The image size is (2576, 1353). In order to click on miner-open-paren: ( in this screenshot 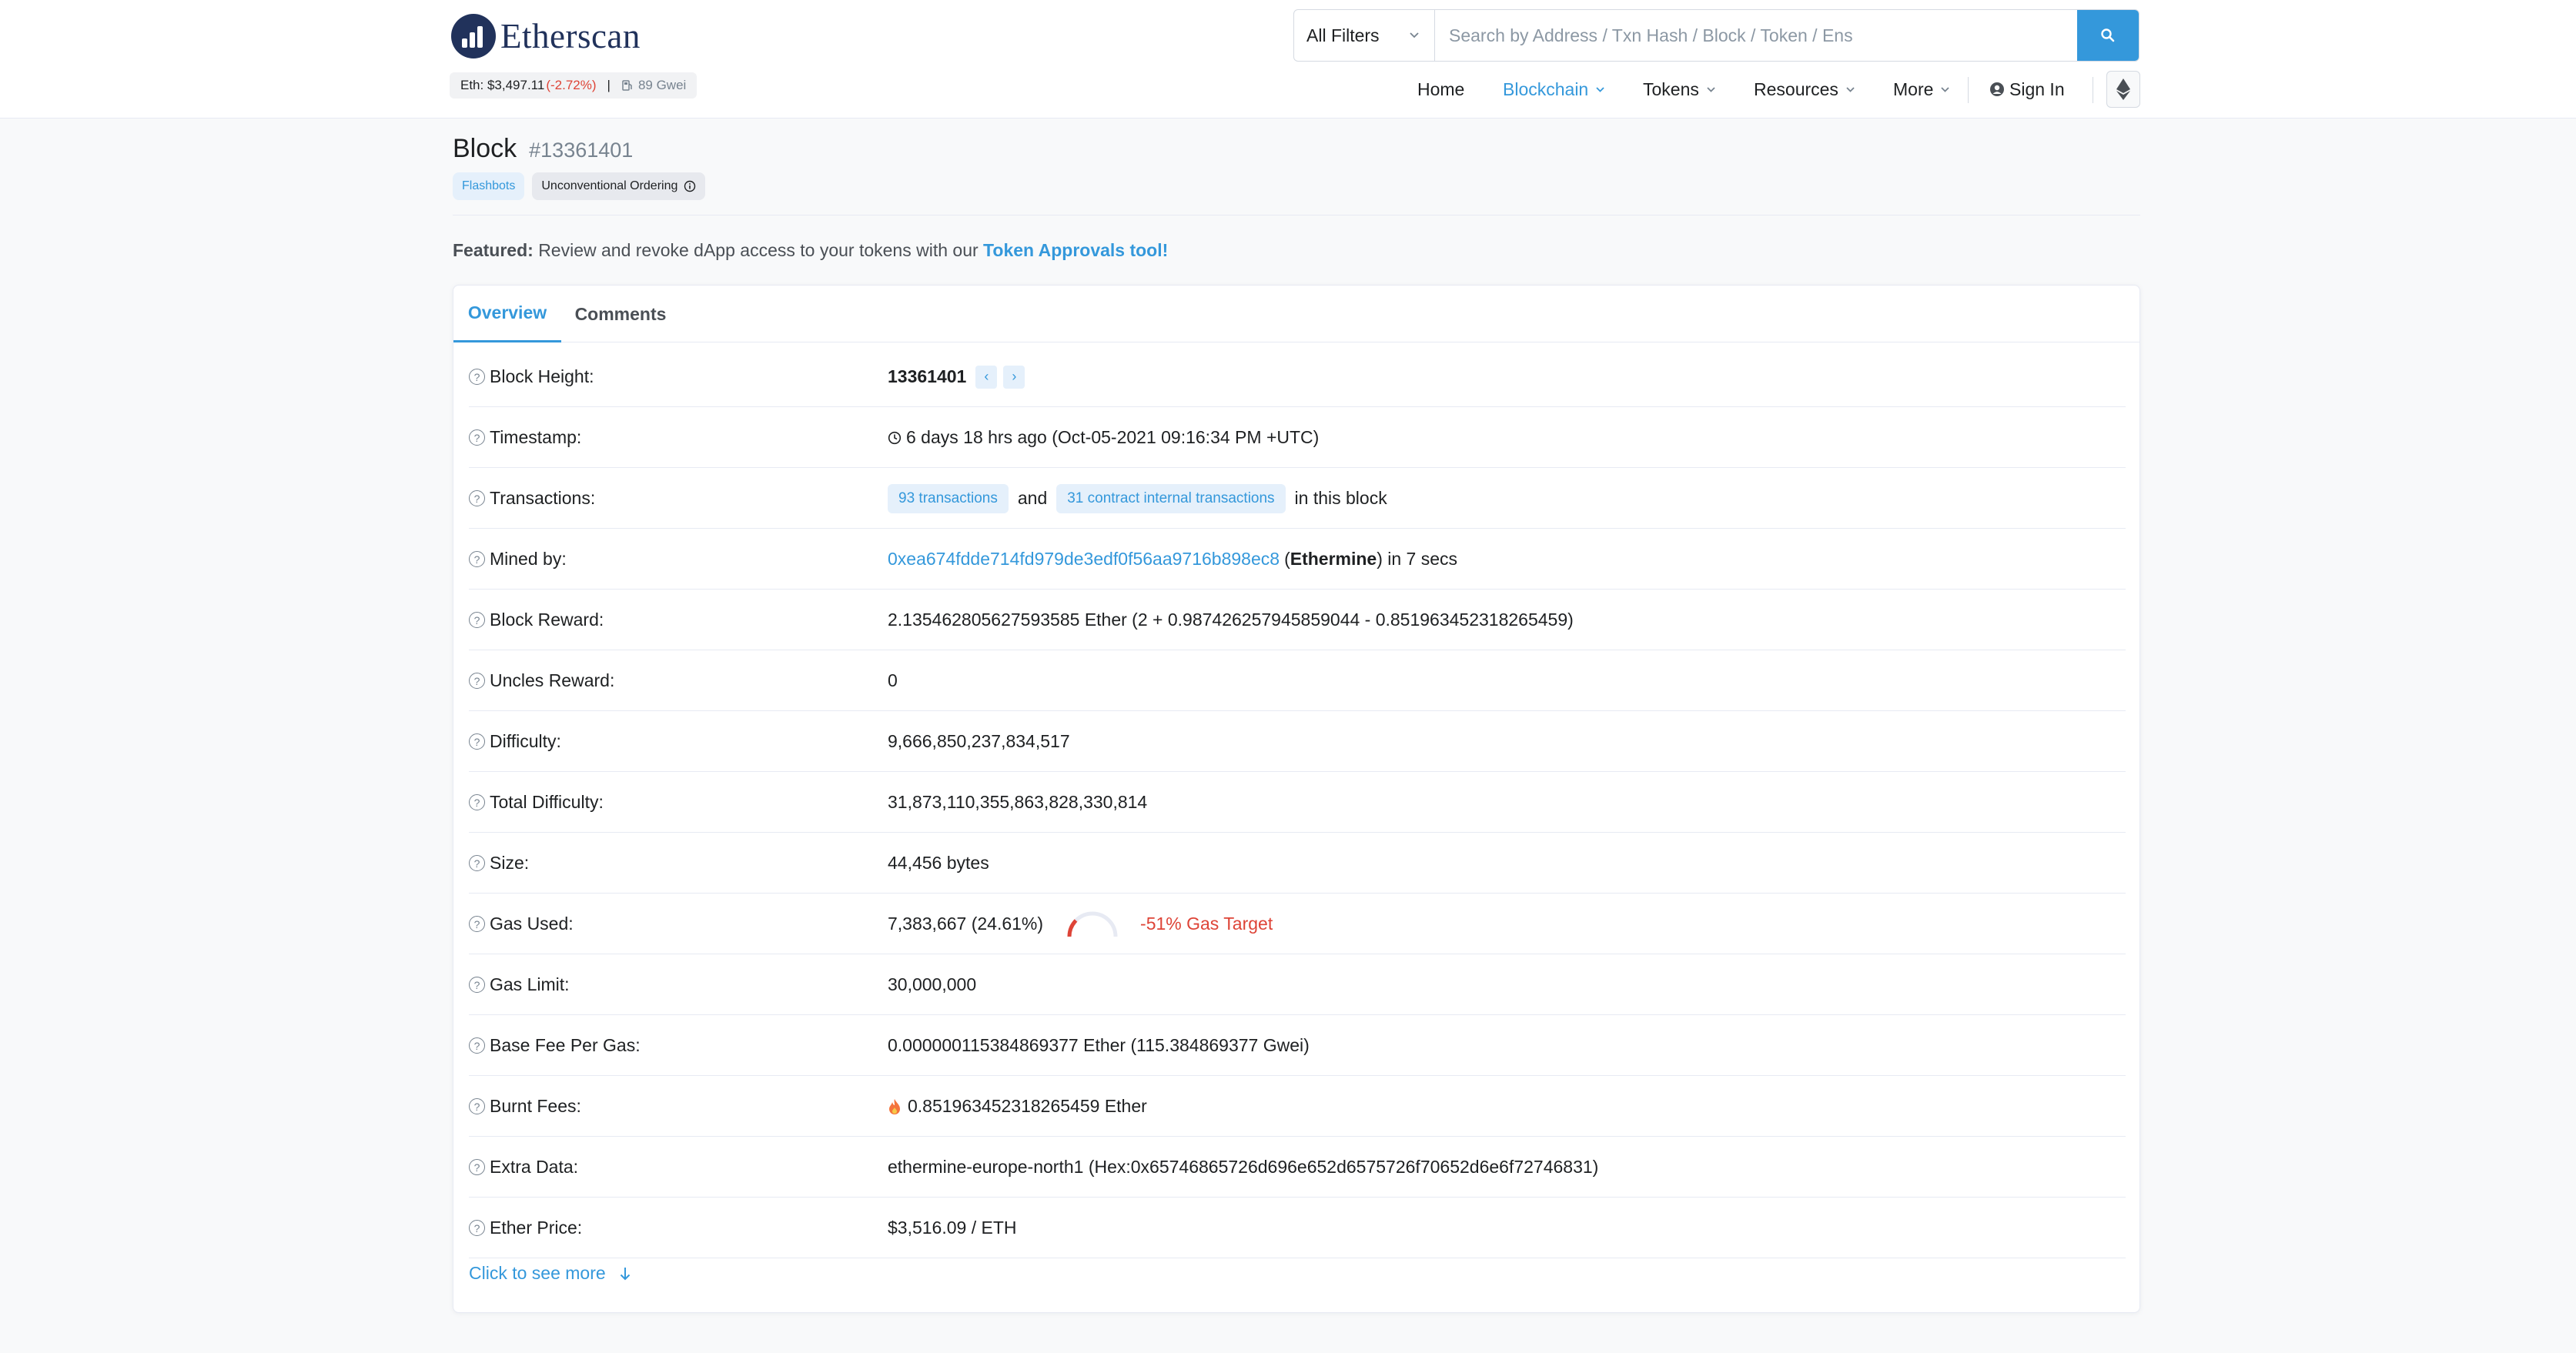, I will do `click(1287, 559)`.